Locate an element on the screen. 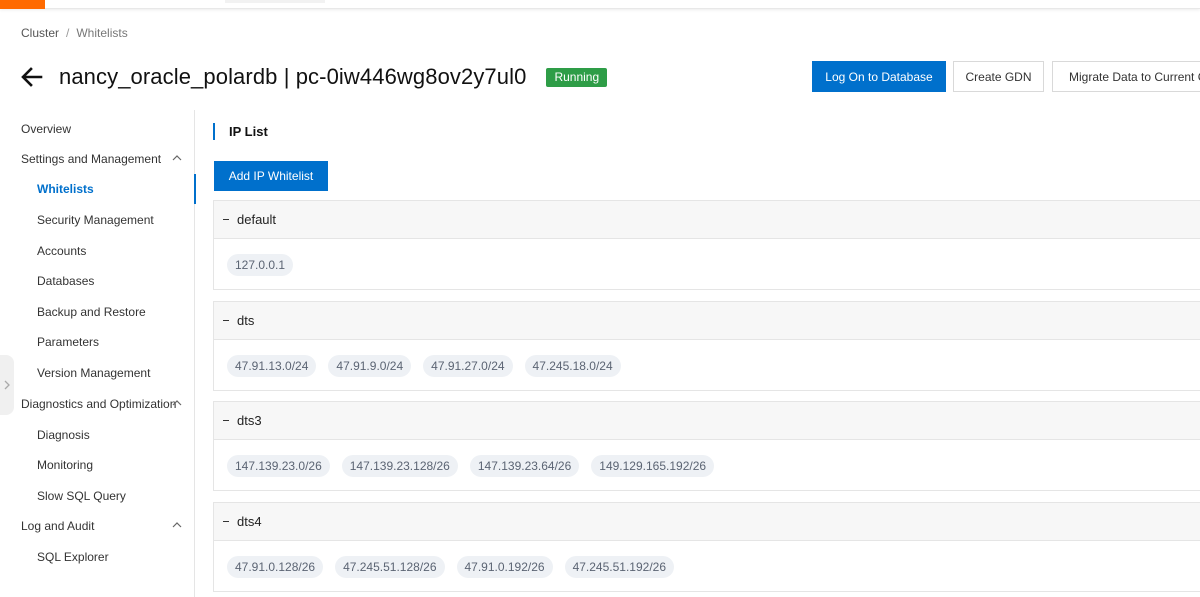 The height and width of the screenshot is (597, 1200). whitelist-group-name: dts is located at coordinates (246, 320).